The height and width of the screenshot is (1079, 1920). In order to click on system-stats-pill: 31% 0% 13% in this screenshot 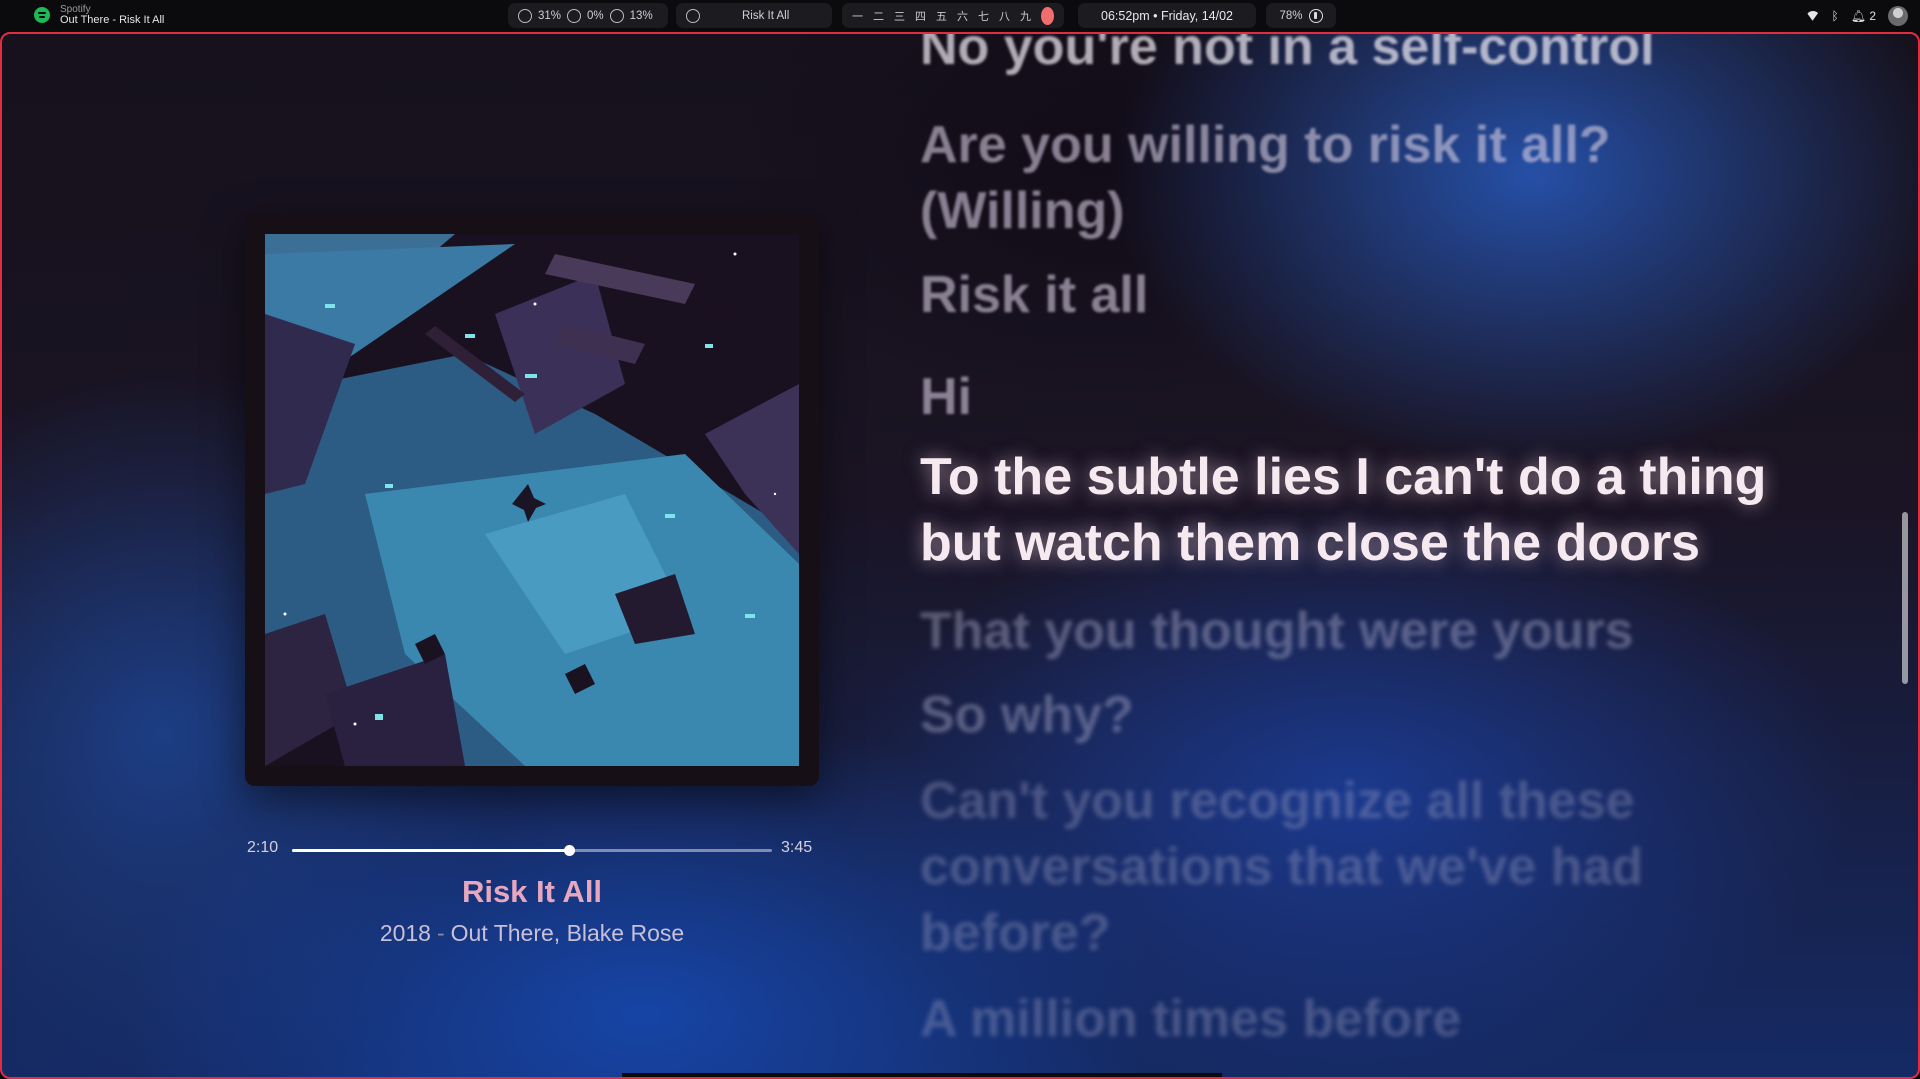, I will do `click(588, 15)`.